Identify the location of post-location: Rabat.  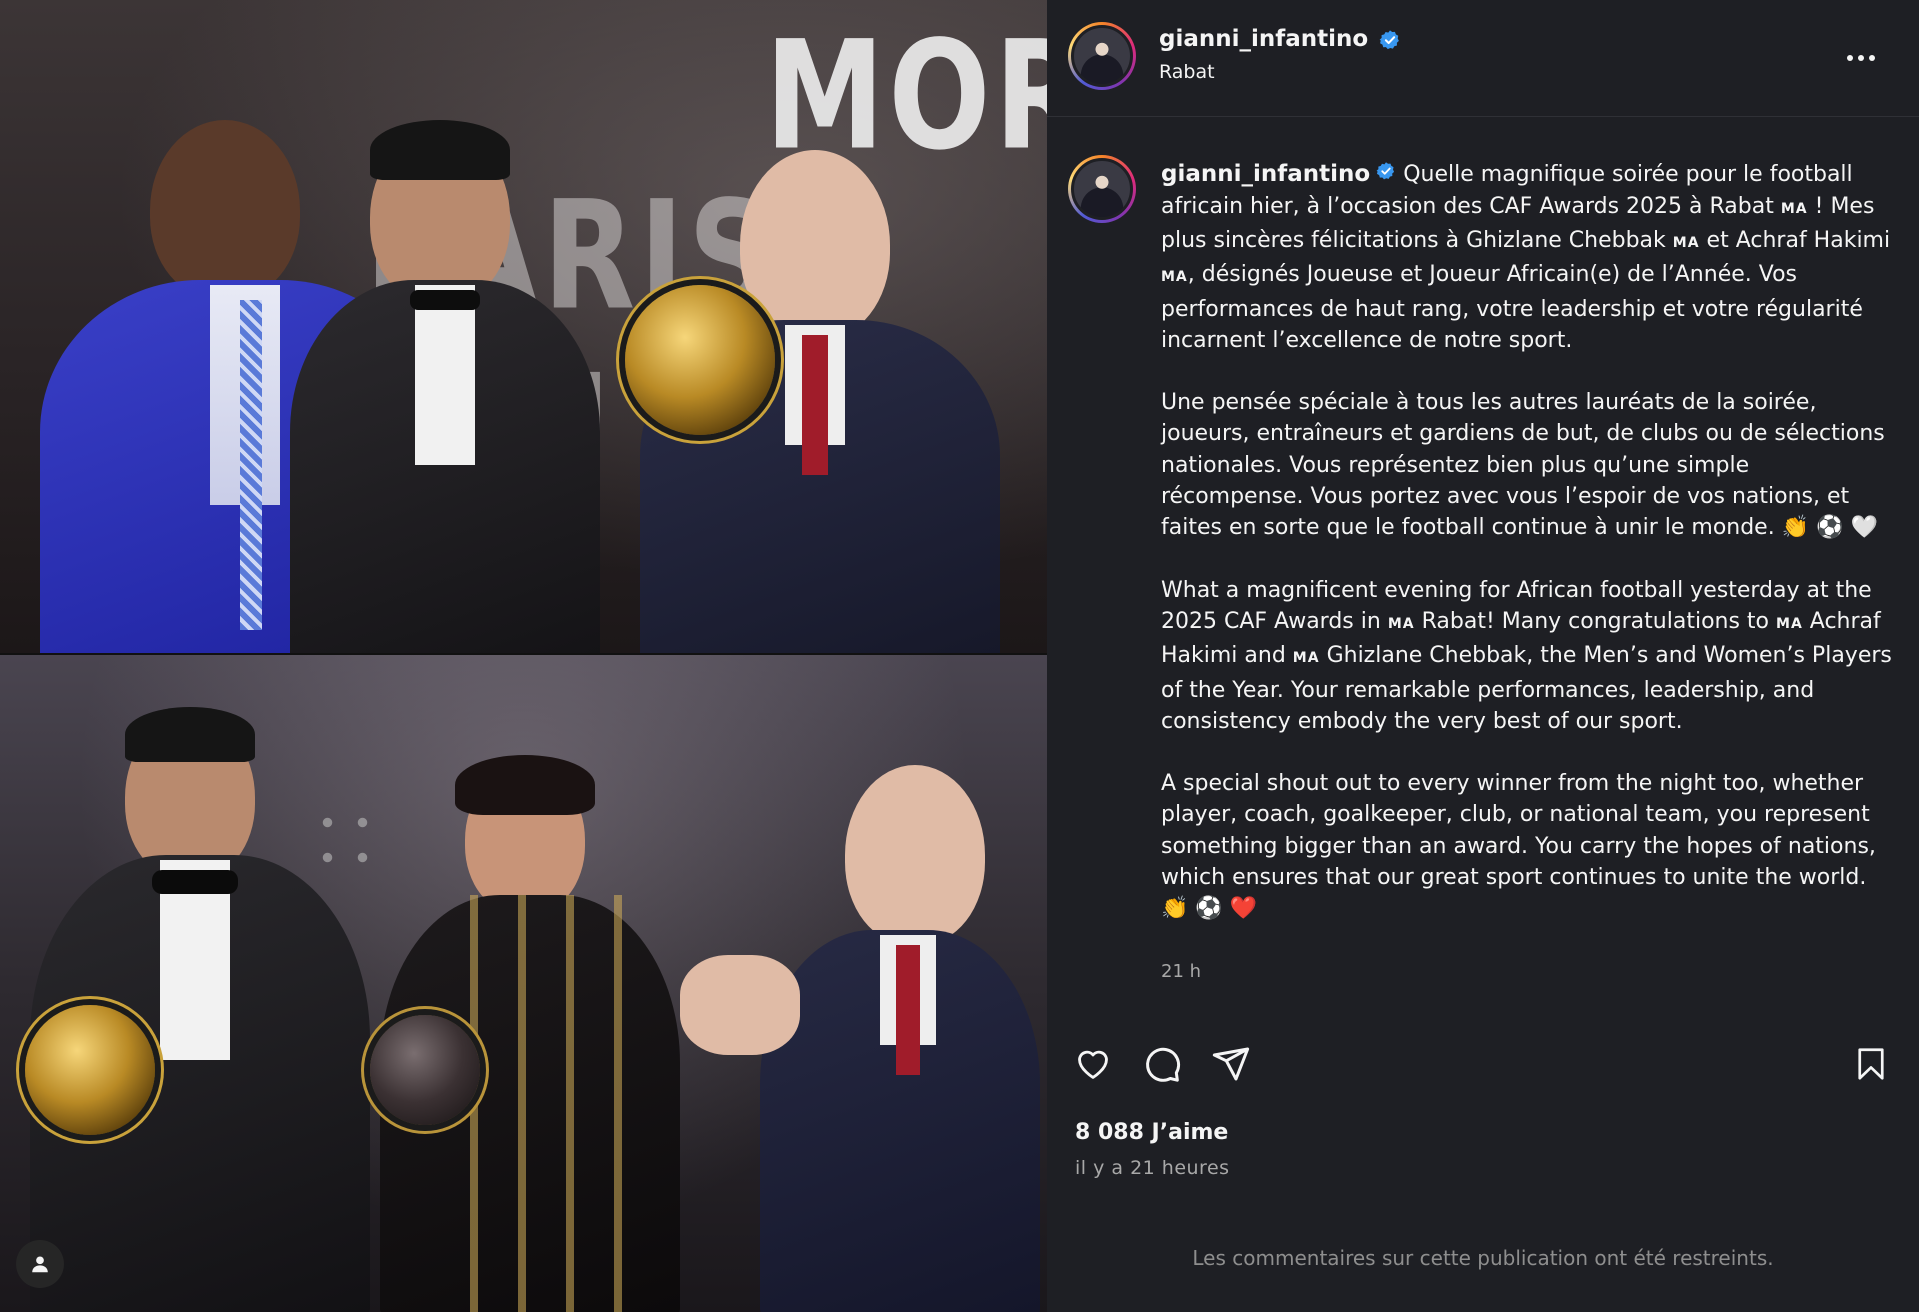
(1280, 72).